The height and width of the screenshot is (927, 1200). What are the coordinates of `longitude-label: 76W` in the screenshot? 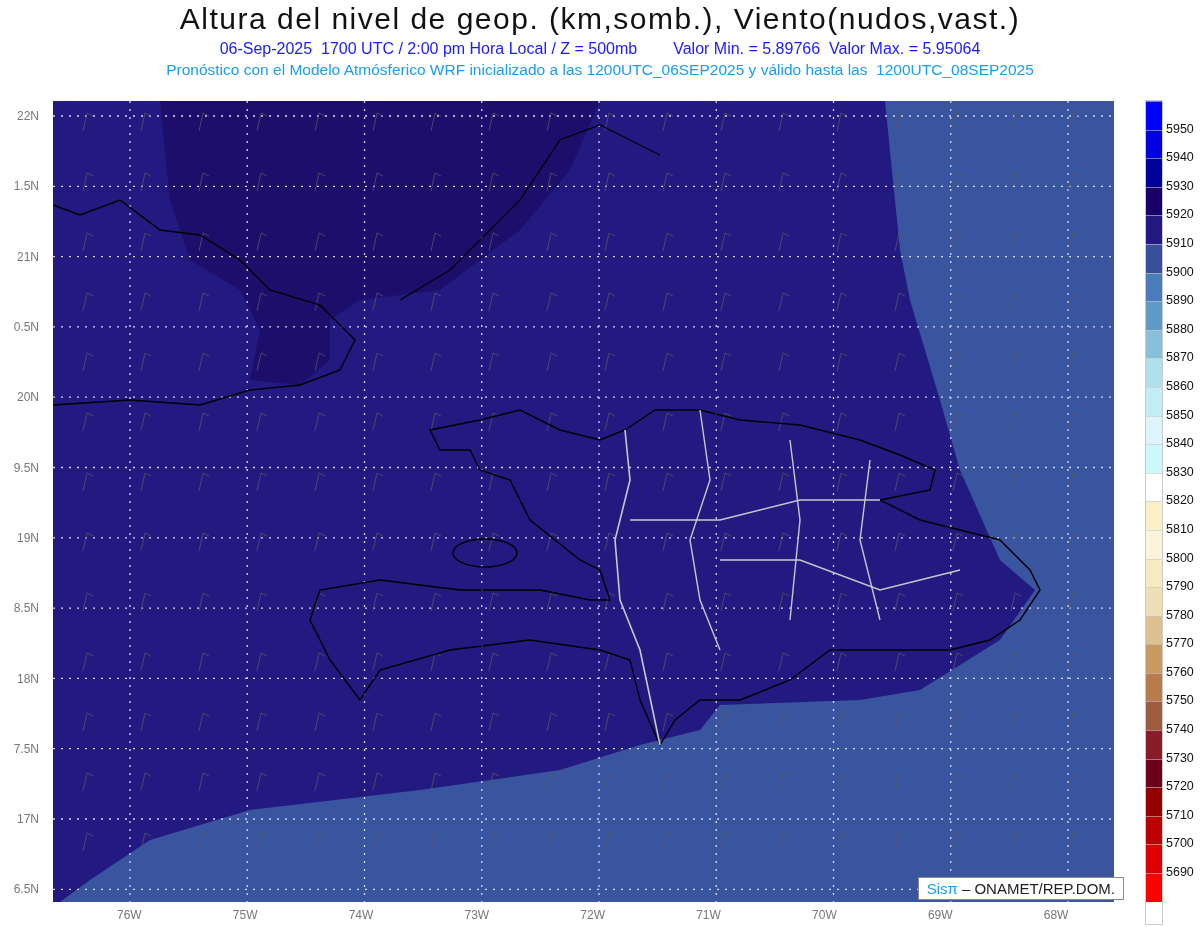 It's located at (129, 915).